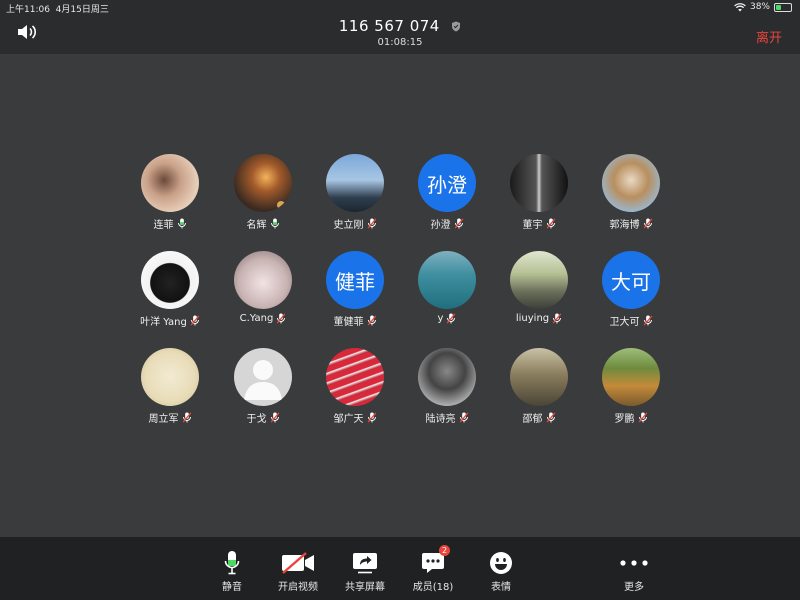  What do you see at coordinates (634, 571) in the screenshot?
I see `more-button: 更多` at bounding box center [634, 571].